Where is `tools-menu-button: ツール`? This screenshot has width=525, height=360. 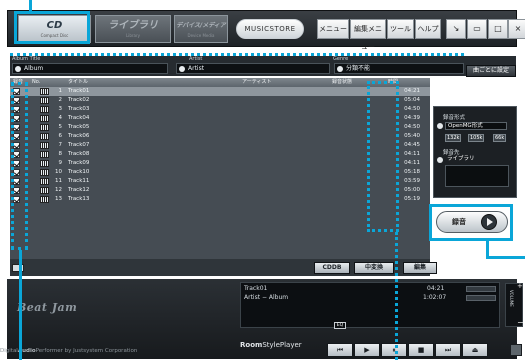
tools-menu-button: ツール is located at coordinates (400, 29).